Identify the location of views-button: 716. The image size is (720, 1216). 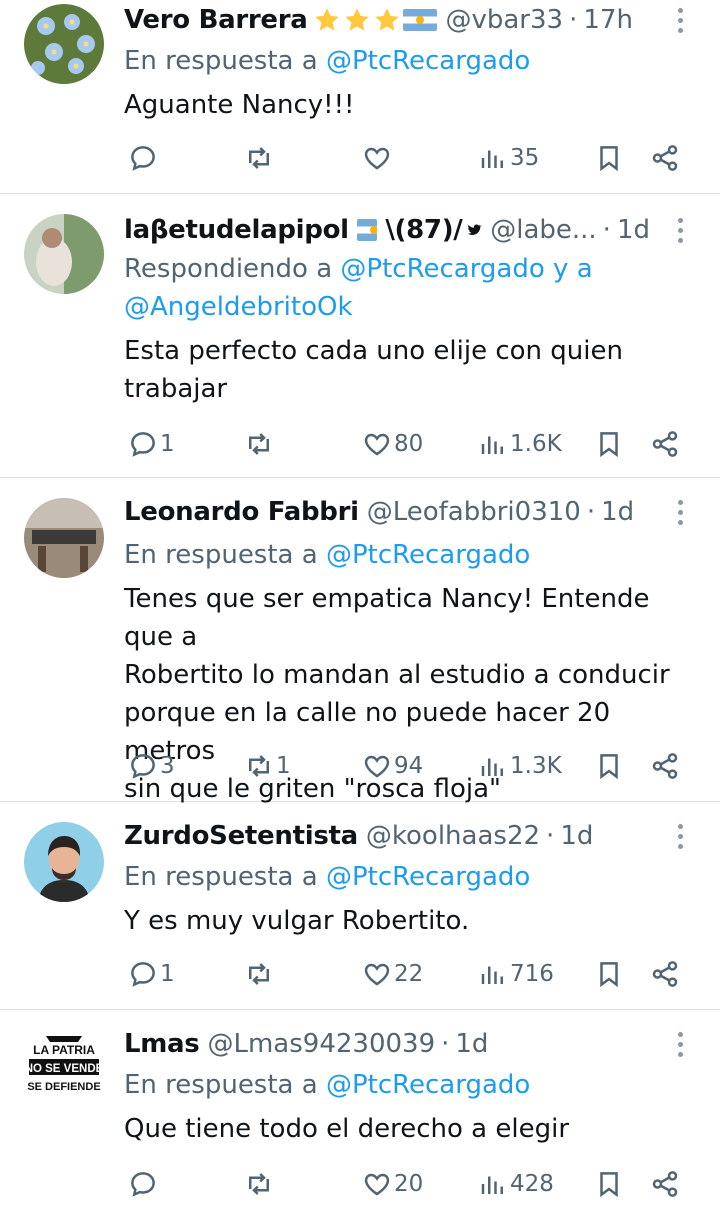
(516, 974).